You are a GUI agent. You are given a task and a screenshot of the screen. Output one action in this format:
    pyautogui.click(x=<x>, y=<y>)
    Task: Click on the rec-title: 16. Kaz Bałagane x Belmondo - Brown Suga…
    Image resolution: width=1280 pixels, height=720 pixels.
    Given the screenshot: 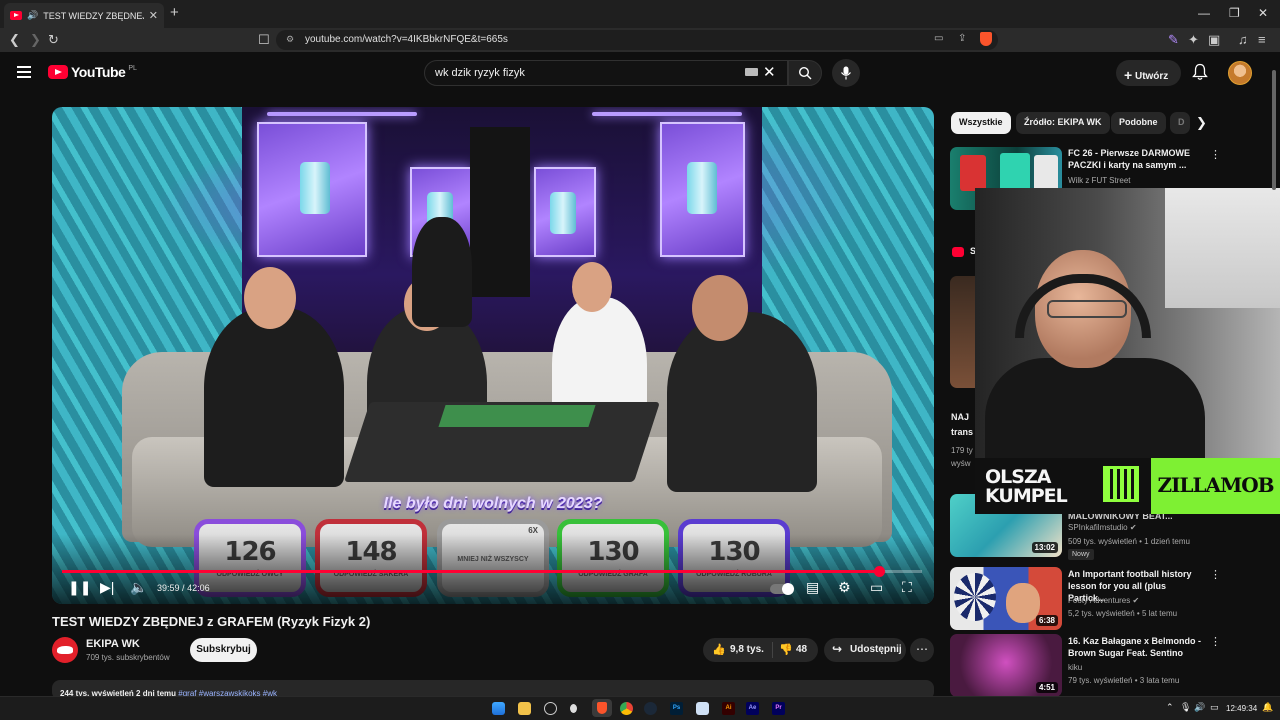 What is the action you would take?
    pyautogui.click(x=1136, y=647)
    